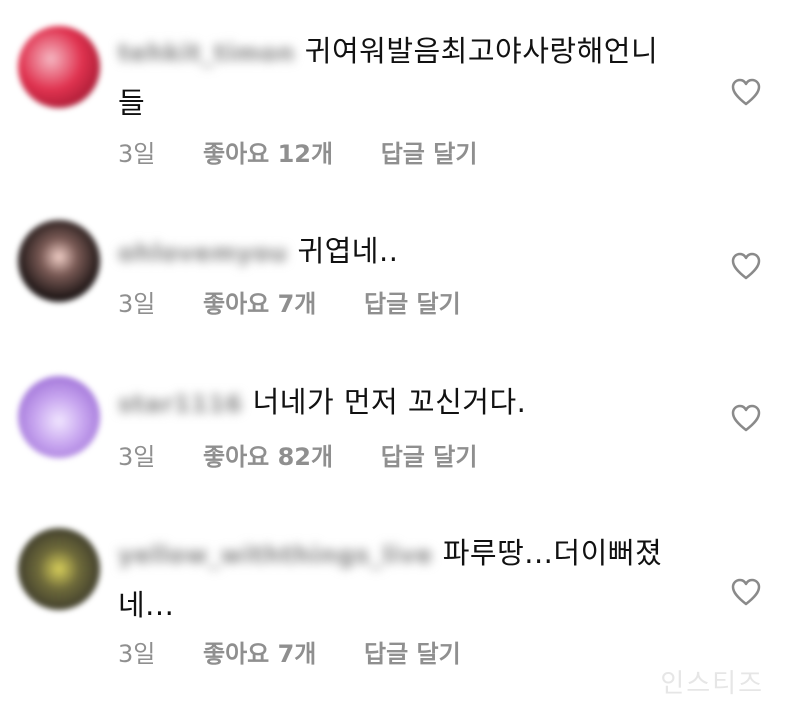  Describe the element at coordinates (275, 555) in the screenshot. I see `comment-username: yellow_withthings_live` at that location.